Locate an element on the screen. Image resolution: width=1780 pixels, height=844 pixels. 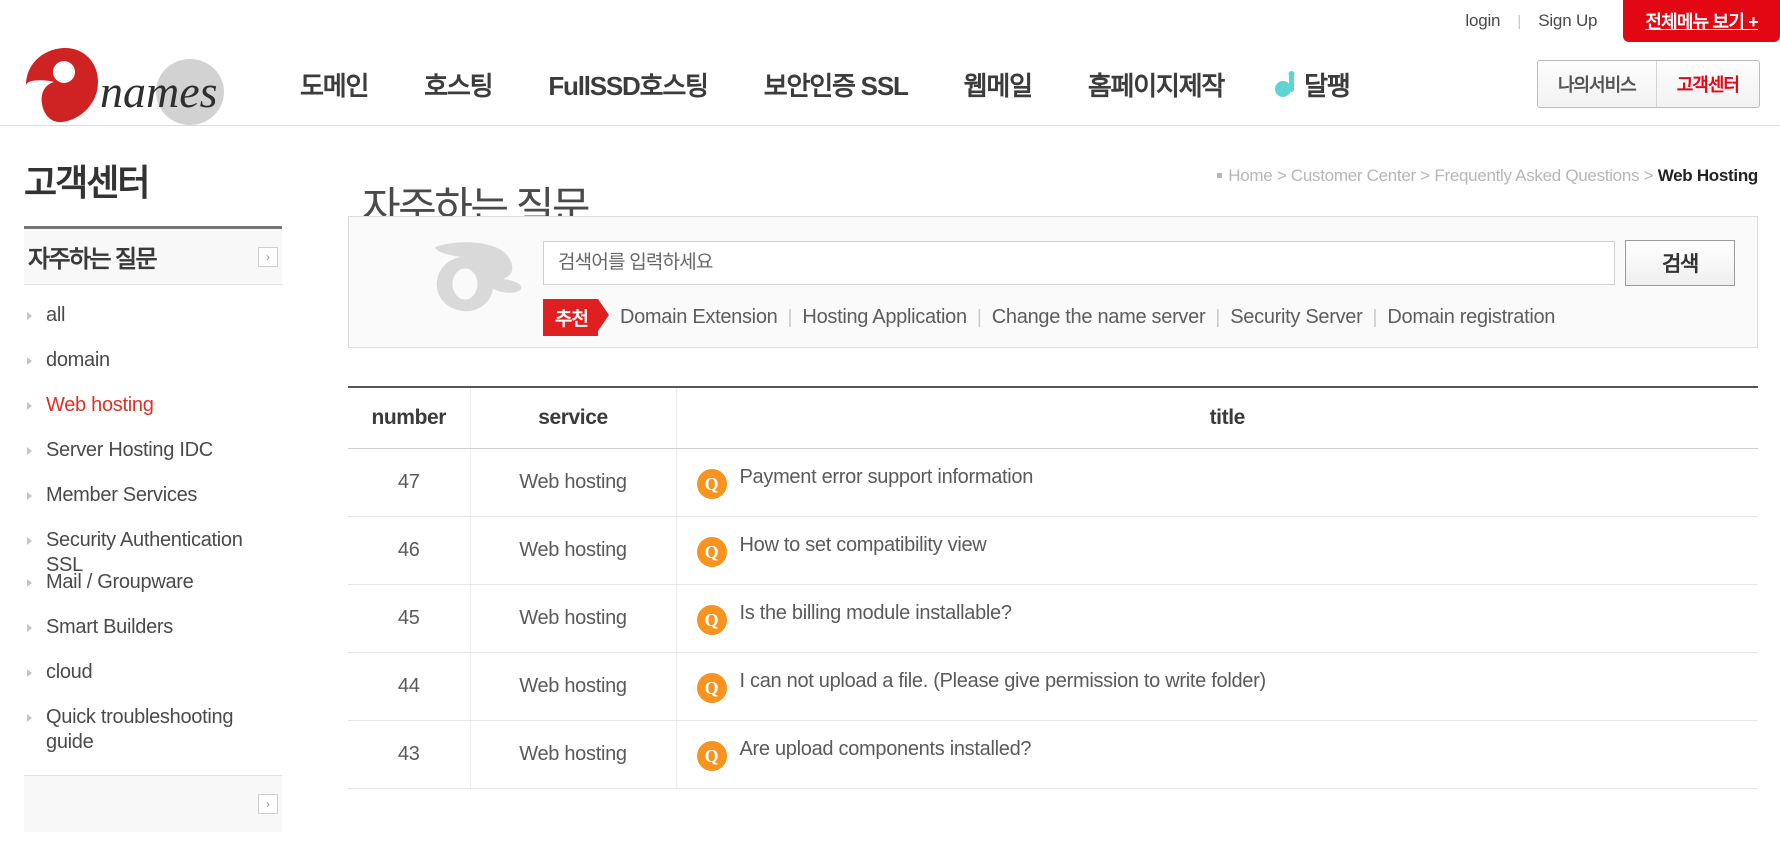
sidebar-item-all: all is located at coordinates (153, 315).